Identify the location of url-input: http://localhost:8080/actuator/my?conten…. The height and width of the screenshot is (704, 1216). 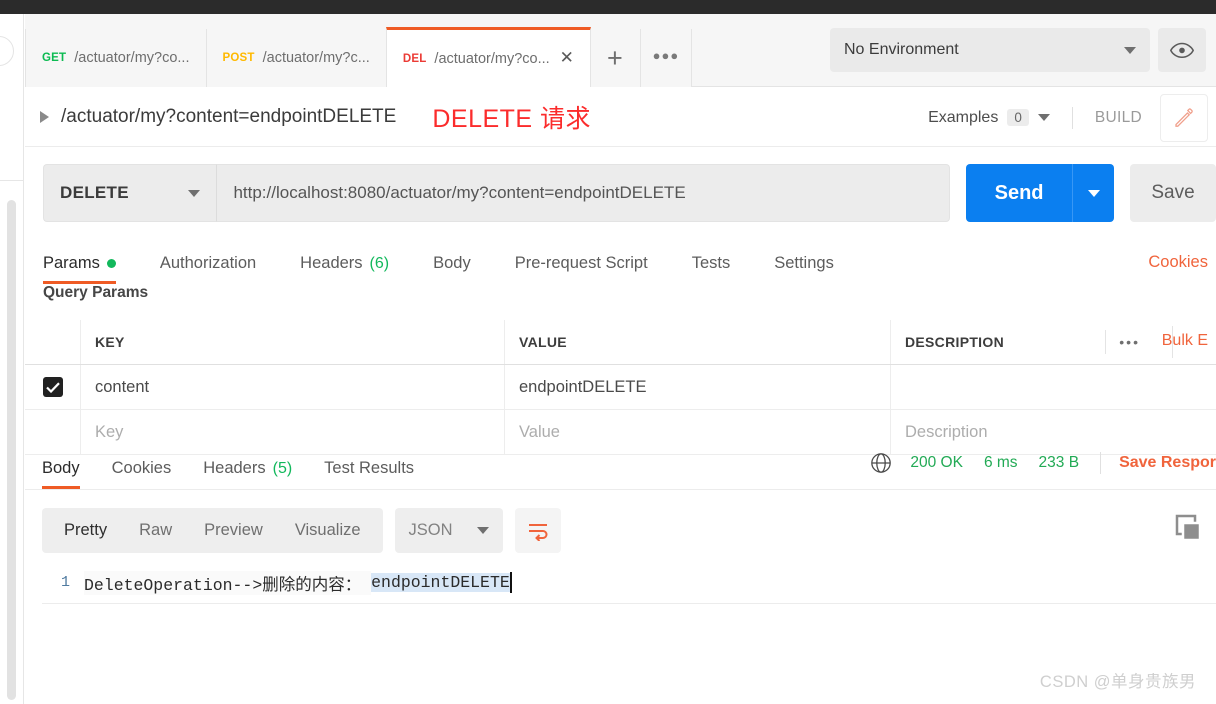
(583, 193).